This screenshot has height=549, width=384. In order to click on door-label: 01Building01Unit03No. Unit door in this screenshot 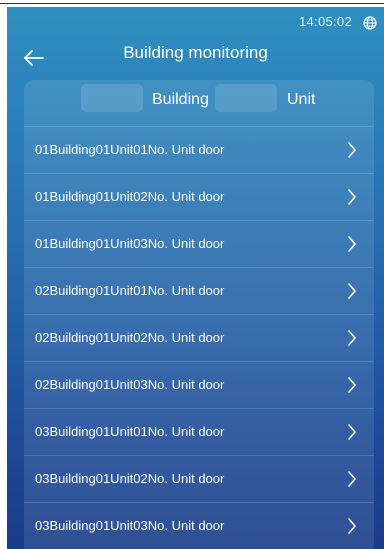, I will do `click(130, 243)`.